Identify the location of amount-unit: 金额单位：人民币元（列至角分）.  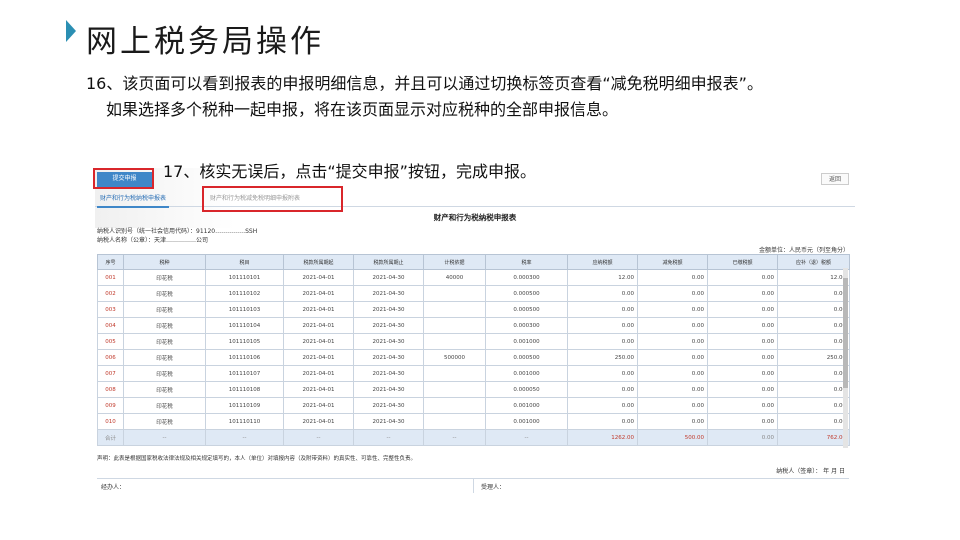
(803, 250).